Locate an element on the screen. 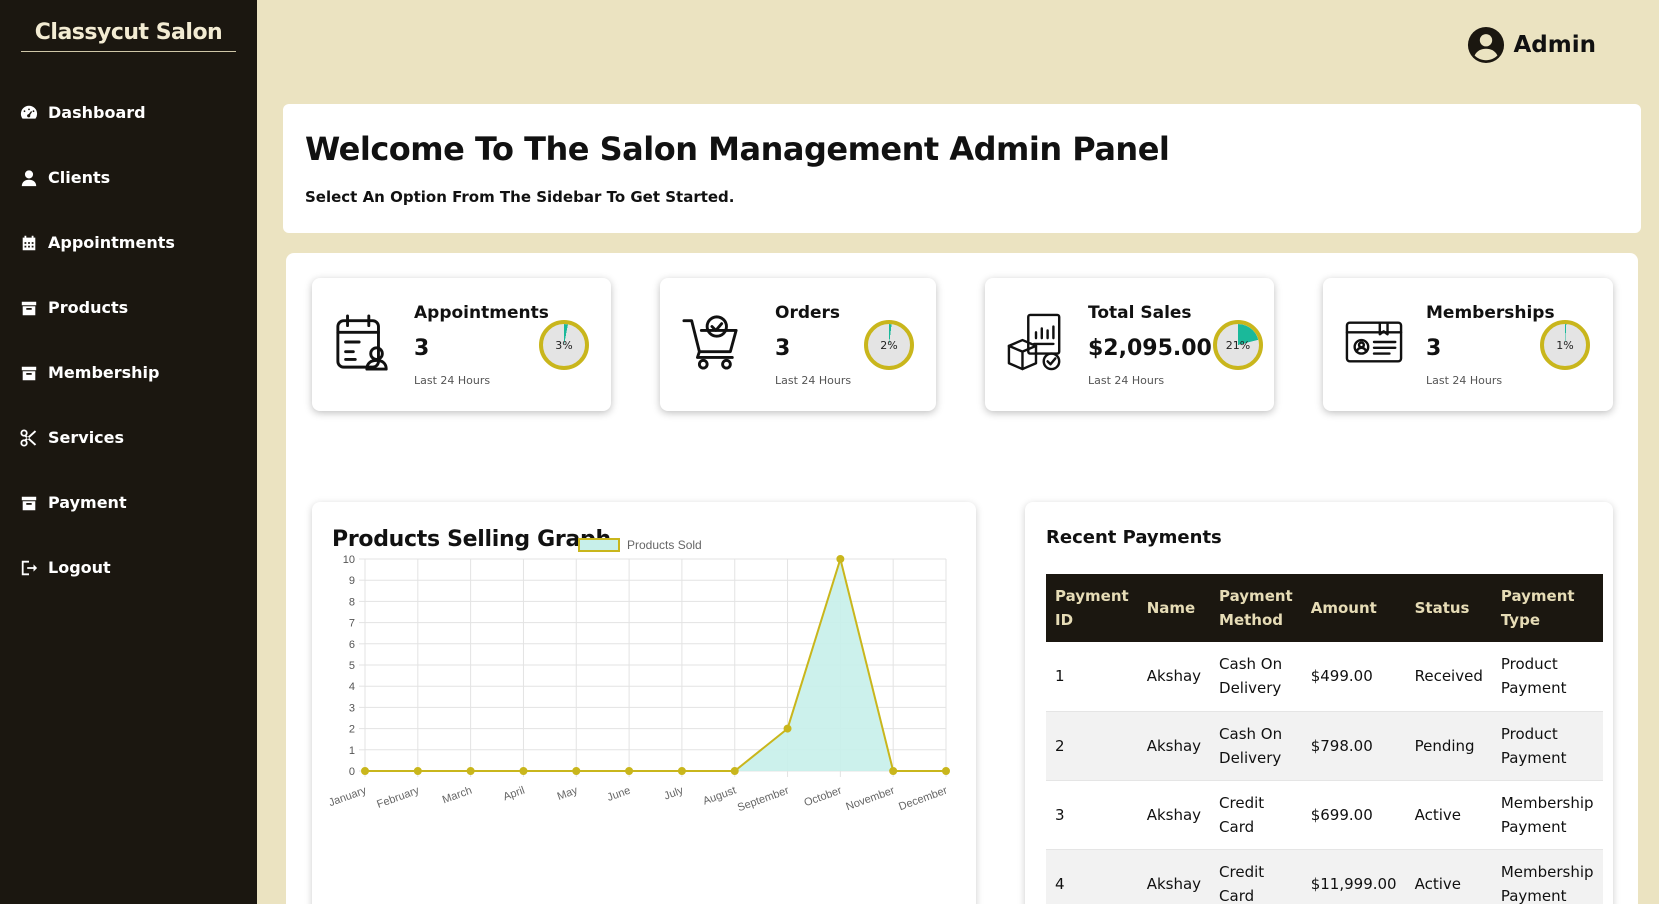 This screenshot has width=1659, height=904. appointment-calendar-icon is located at coordinates (362, 342).